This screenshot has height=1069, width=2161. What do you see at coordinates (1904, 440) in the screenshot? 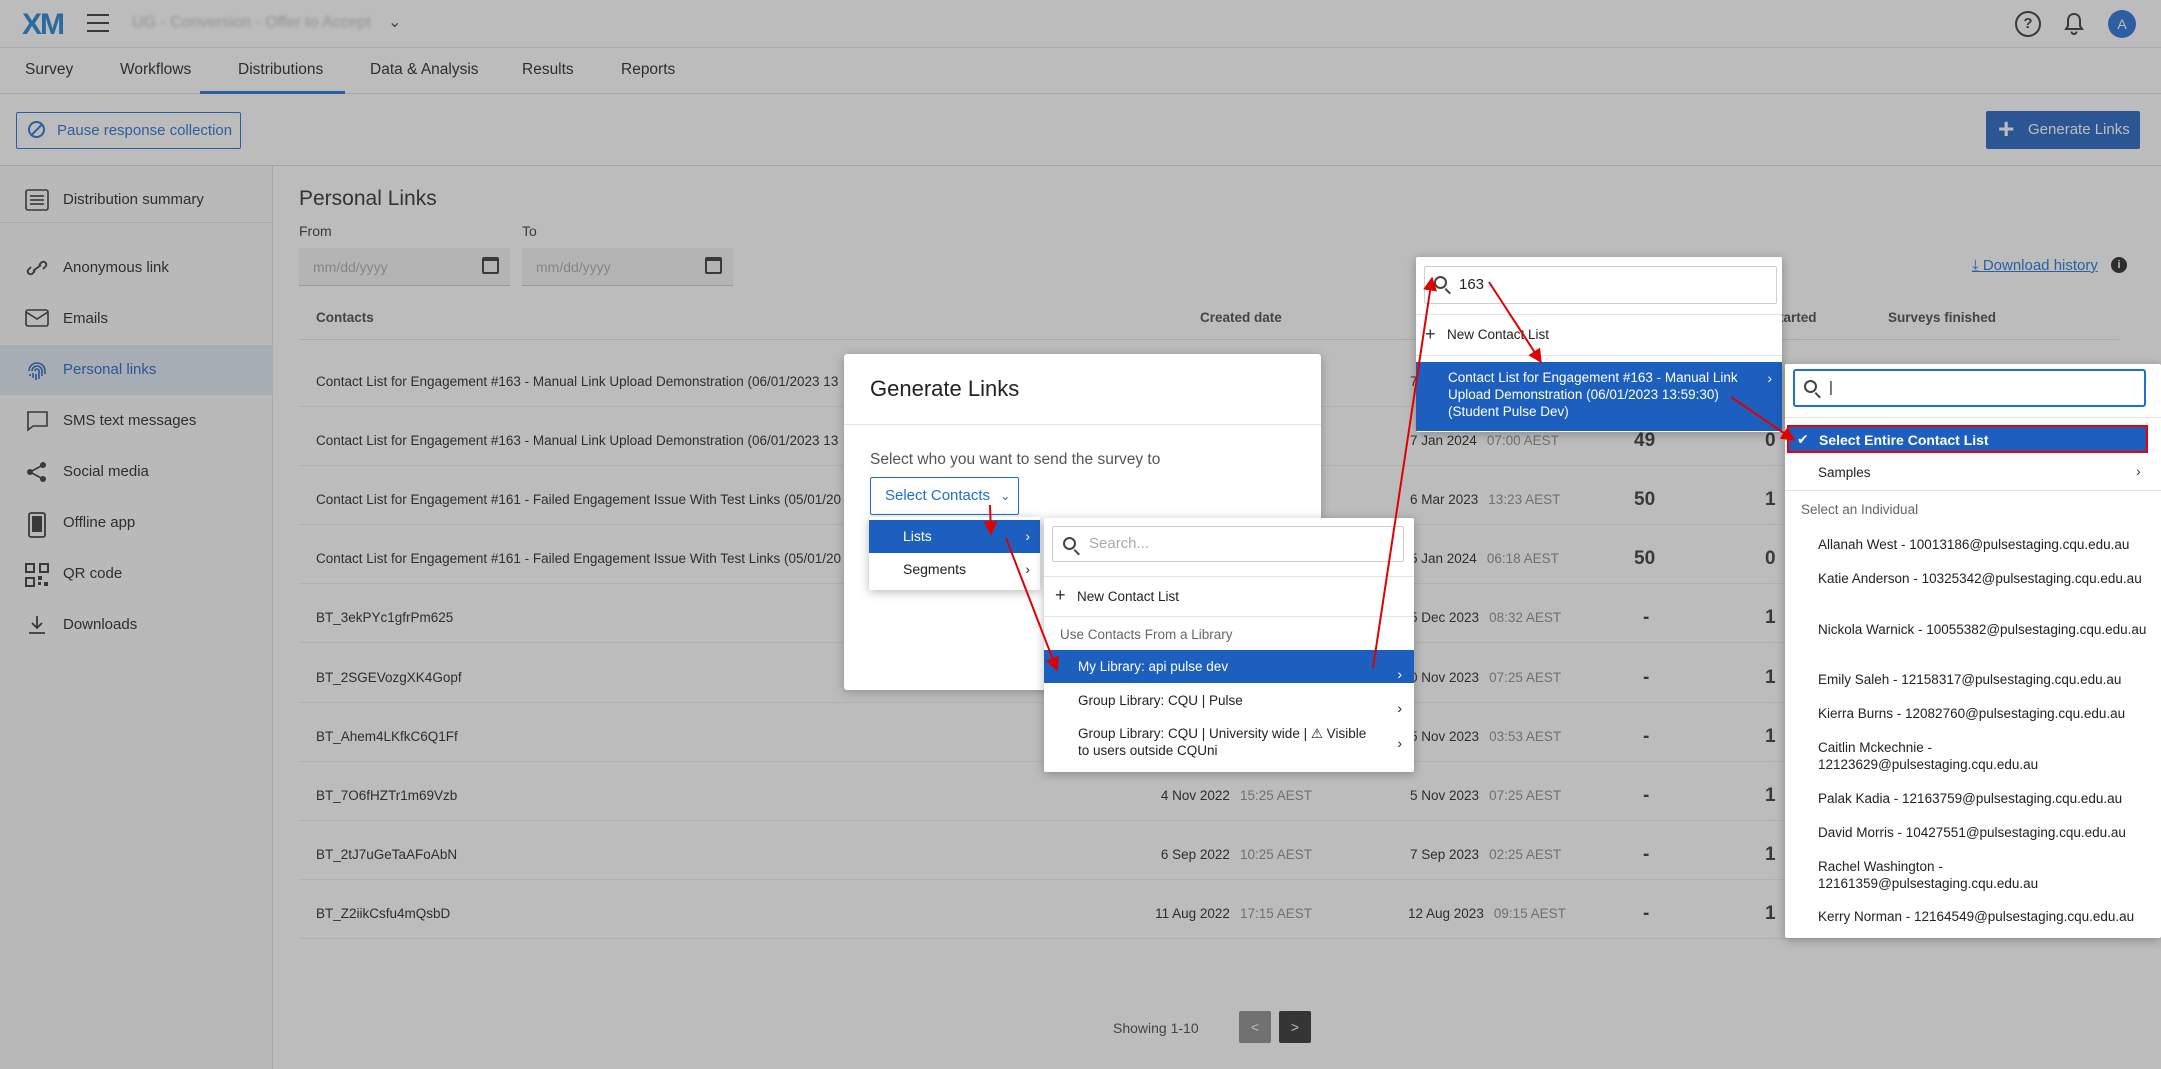
I see `select-entire-label: Select Entire Contact List` at bounding box center [1904, 440].